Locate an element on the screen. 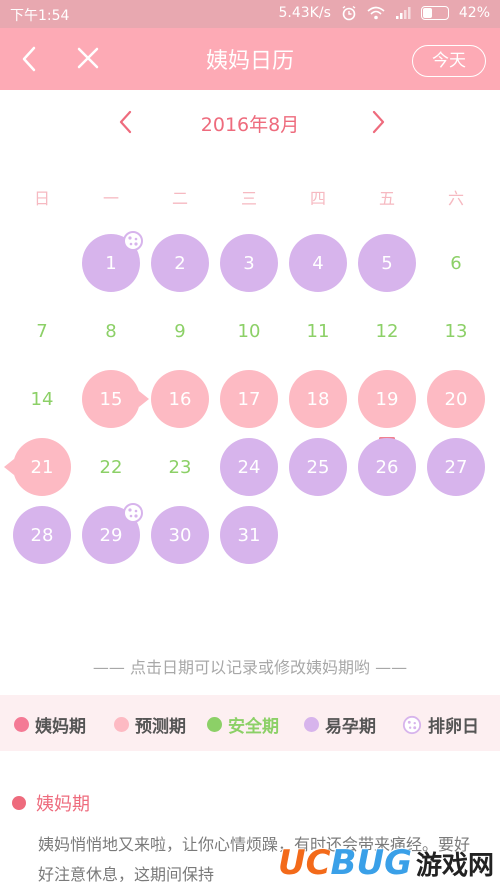 This screenshot has width=500, height=890. calendar-day: 23 is located at coordinates (180, 467).